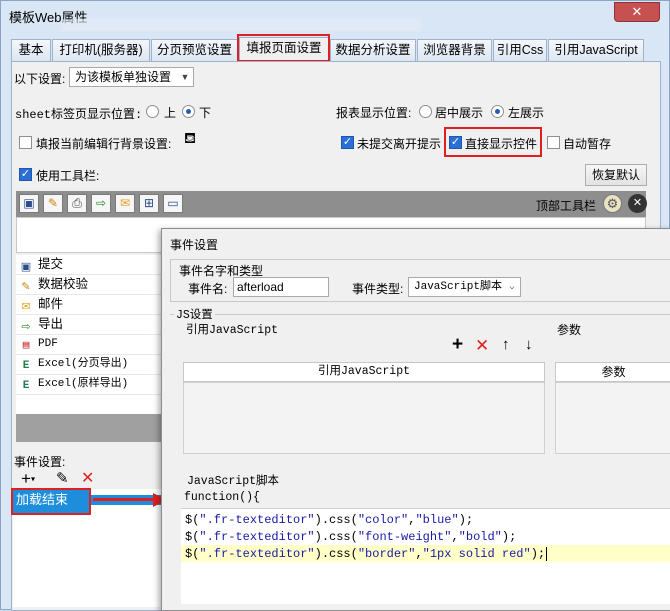 The width and height of the screenshot is (670, 611). I want to click on use-toolbar-label: 使用工具栏:, so click(68, 176).